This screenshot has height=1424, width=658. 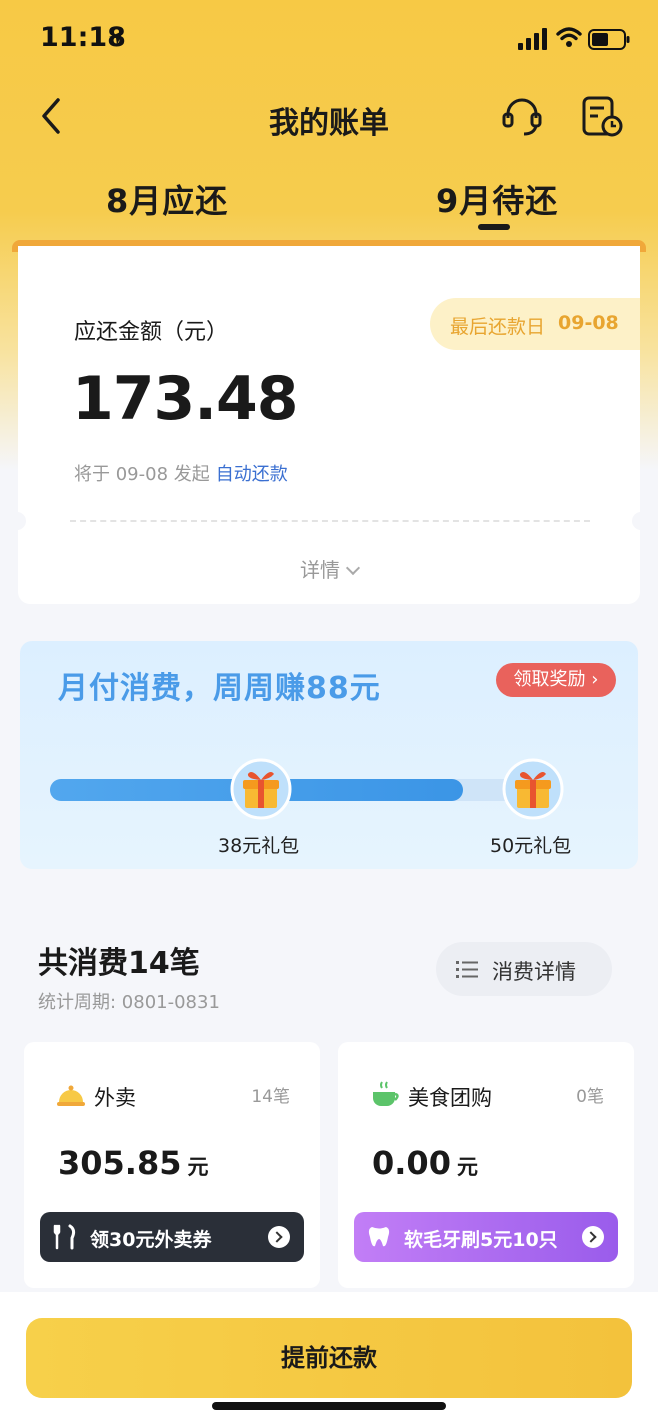 What do you see at coordinates (329, 205) in the screenshot?
I see `month-tabs: 8月应还 9月待还` at bounding box center [329, 205].